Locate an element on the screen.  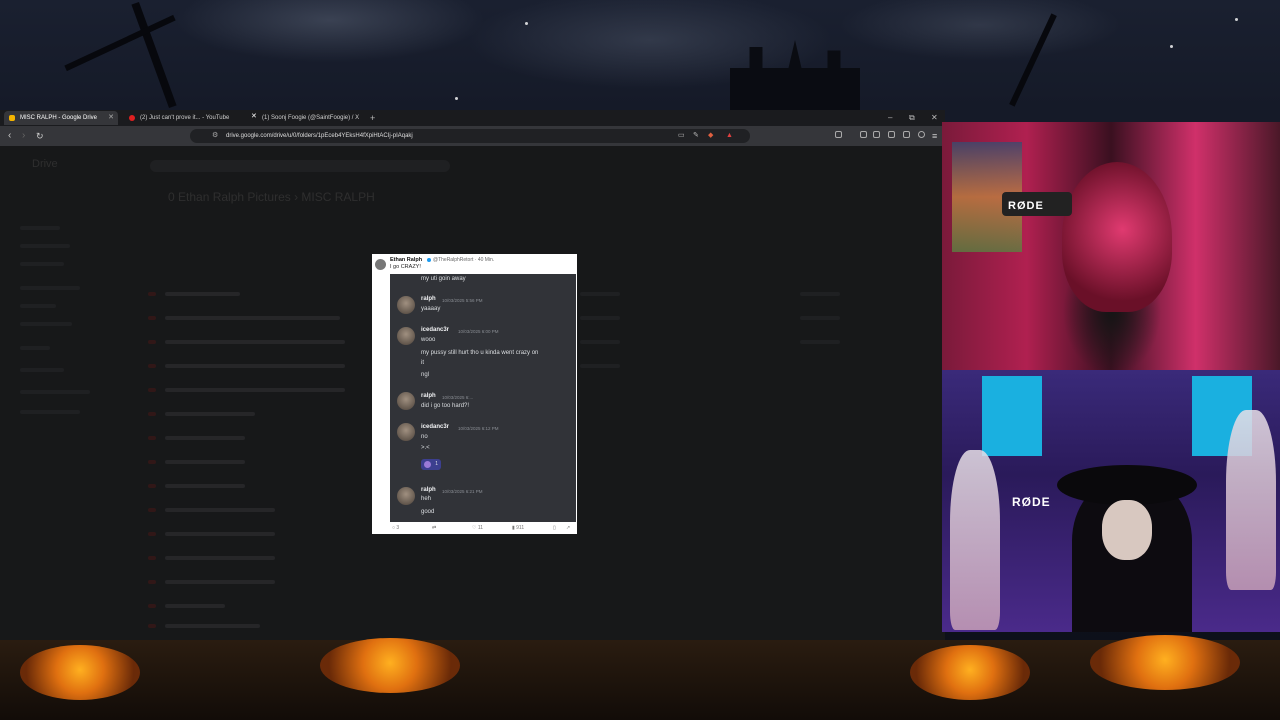
message-line: ngl is located at coordinates (425, 375).